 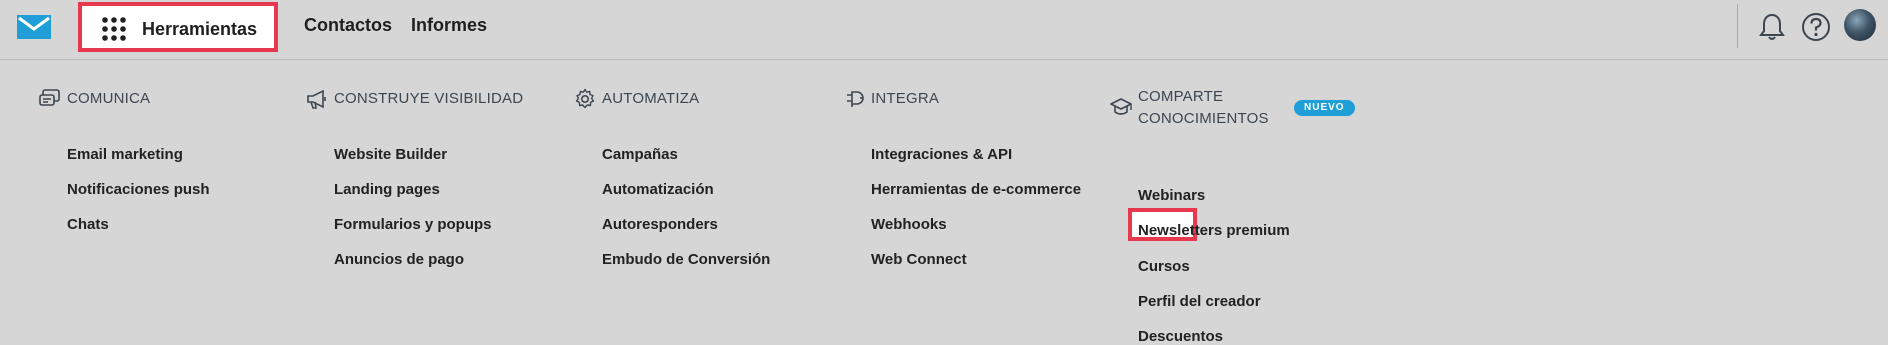 I want to click on section-header-comparte-conocimientos: COMPARTE CONOCIMIENTOS, so click(x=1189, y=108).